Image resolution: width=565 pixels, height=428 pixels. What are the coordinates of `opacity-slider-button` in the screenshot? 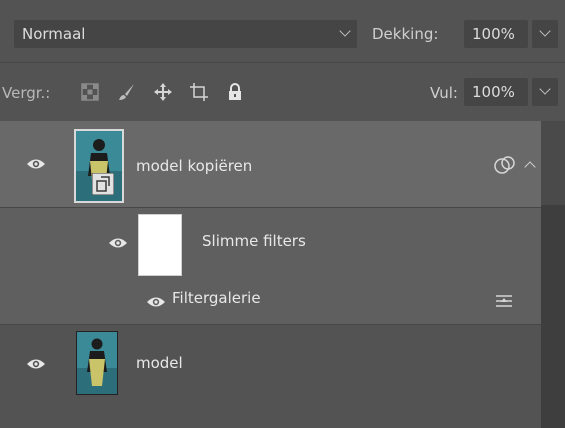 It's located at (545, 34).